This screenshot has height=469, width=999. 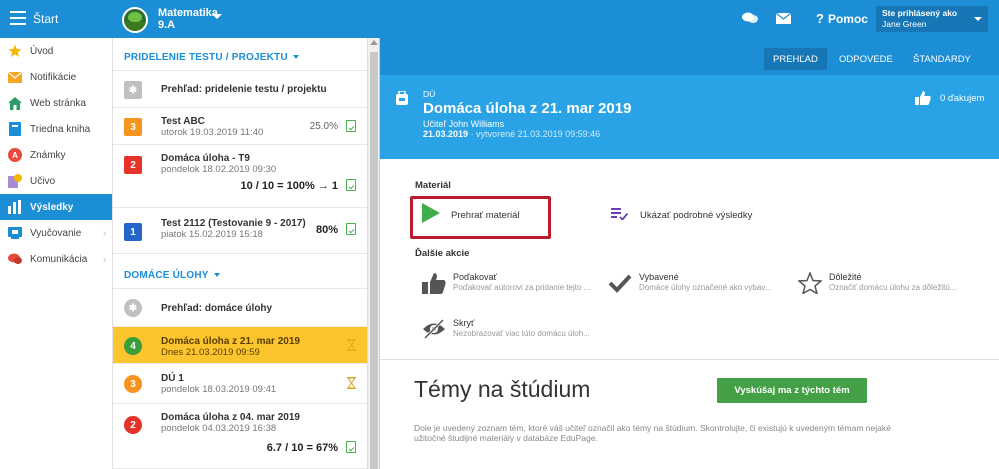 I want to click on play-icon, so click(x=431, y=213).